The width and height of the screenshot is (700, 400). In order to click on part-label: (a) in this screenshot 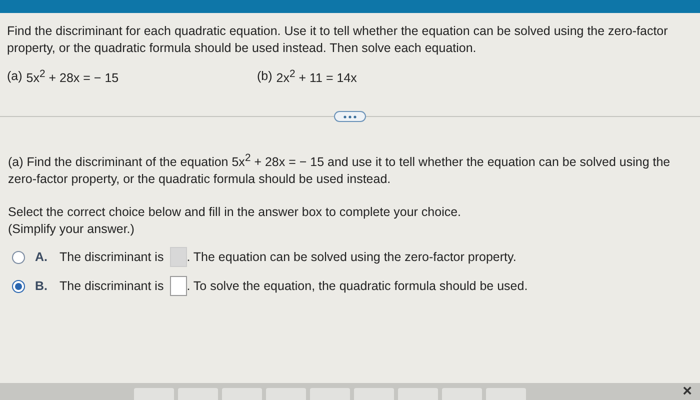, I will do `click(14, 77)`.